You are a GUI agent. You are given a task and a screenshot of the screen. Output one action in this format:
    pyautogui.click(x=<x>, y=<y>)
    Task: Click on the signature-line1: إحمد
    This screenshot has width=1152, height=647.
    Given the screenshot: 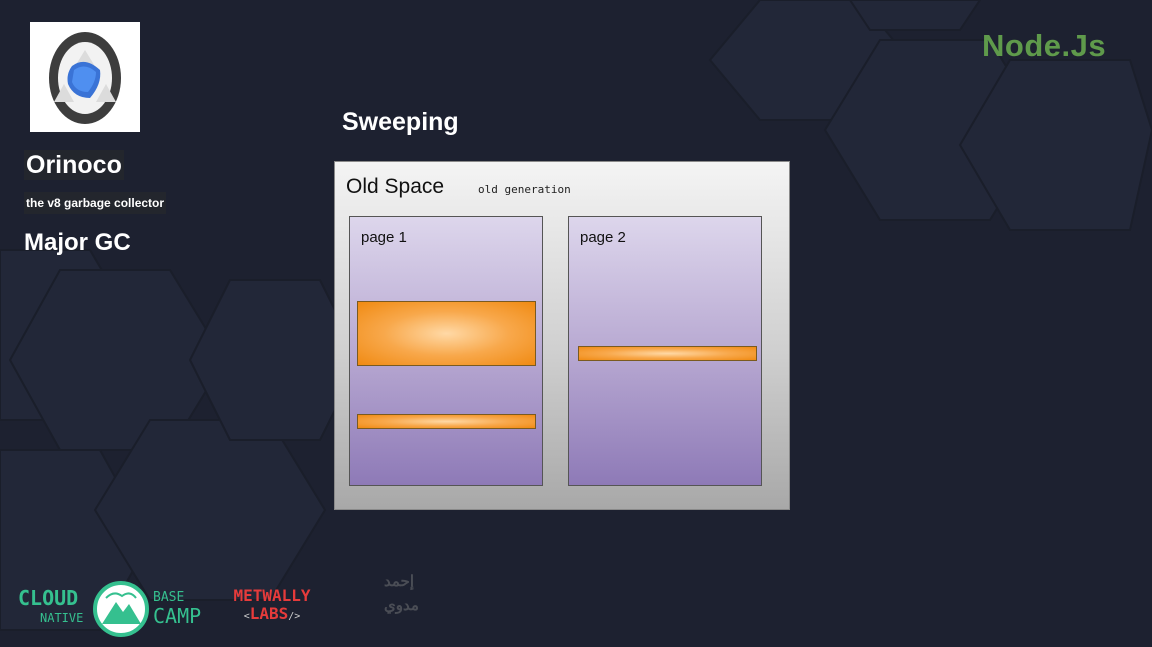 What is the action you would take?
    pyautogui.click(x=399, y=581)
    